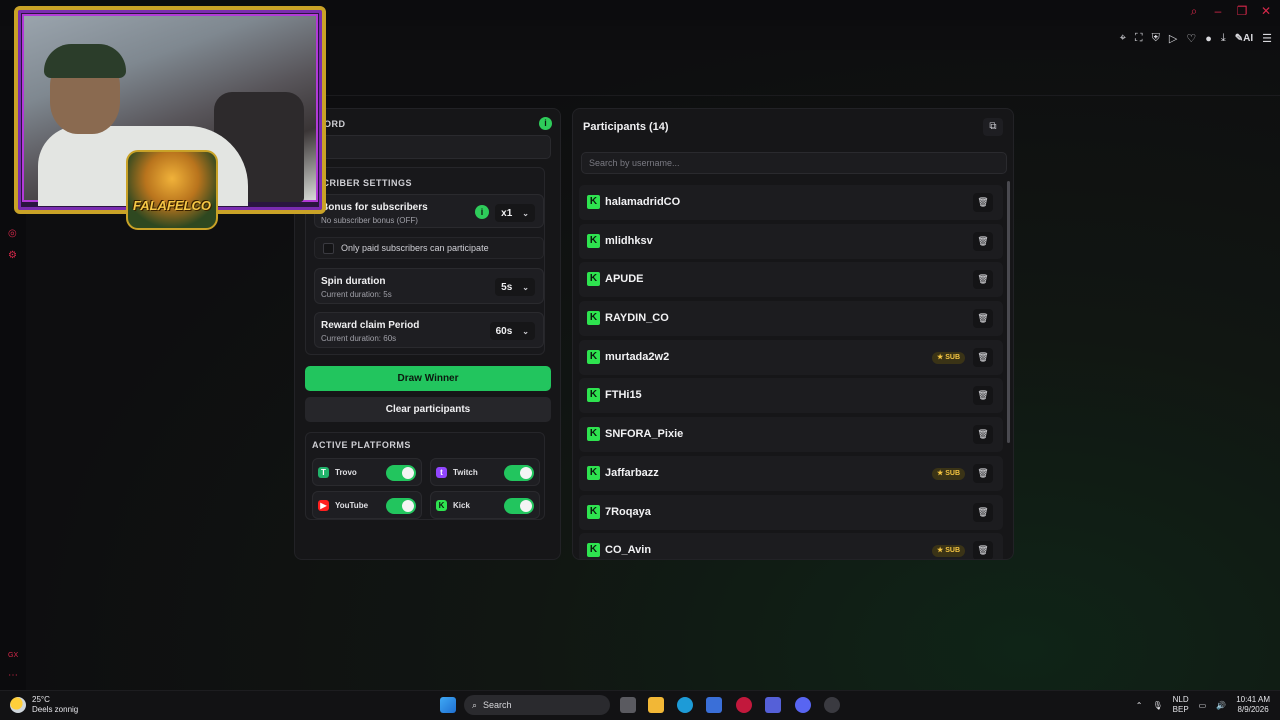 Image resolution: width=1280 pixels, height=720 pixels. I want to click on kick-toggle, so click(519, 506).